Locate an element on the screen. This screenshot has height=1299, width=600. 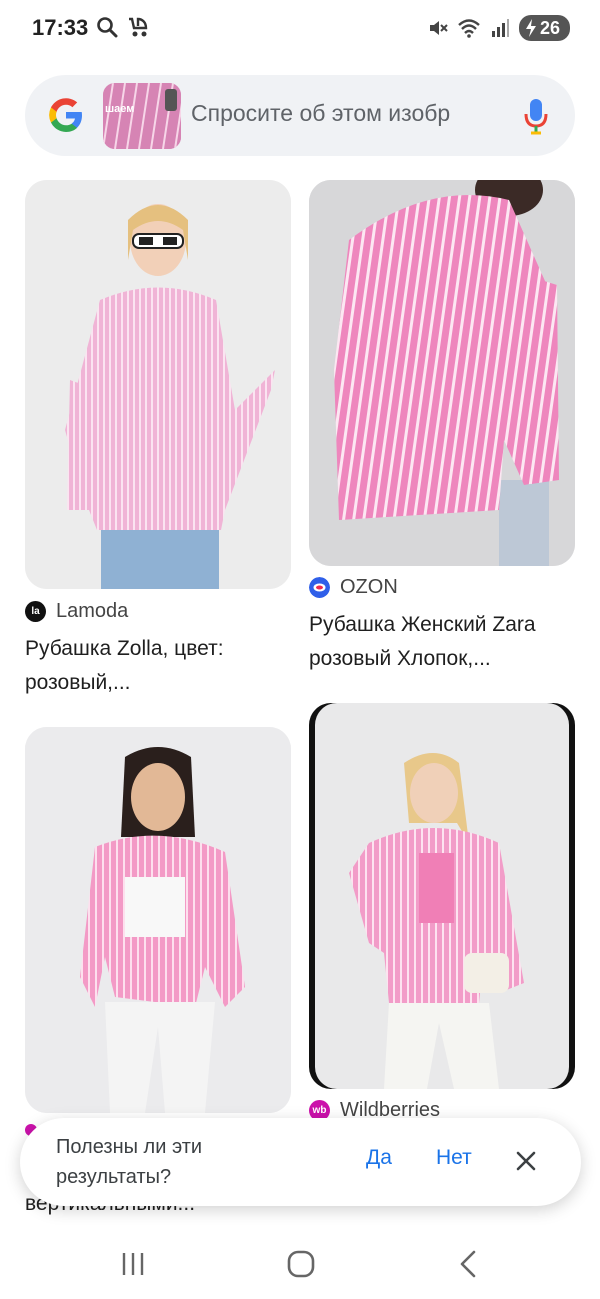
mute-icon is located at coordinates (438, 28).